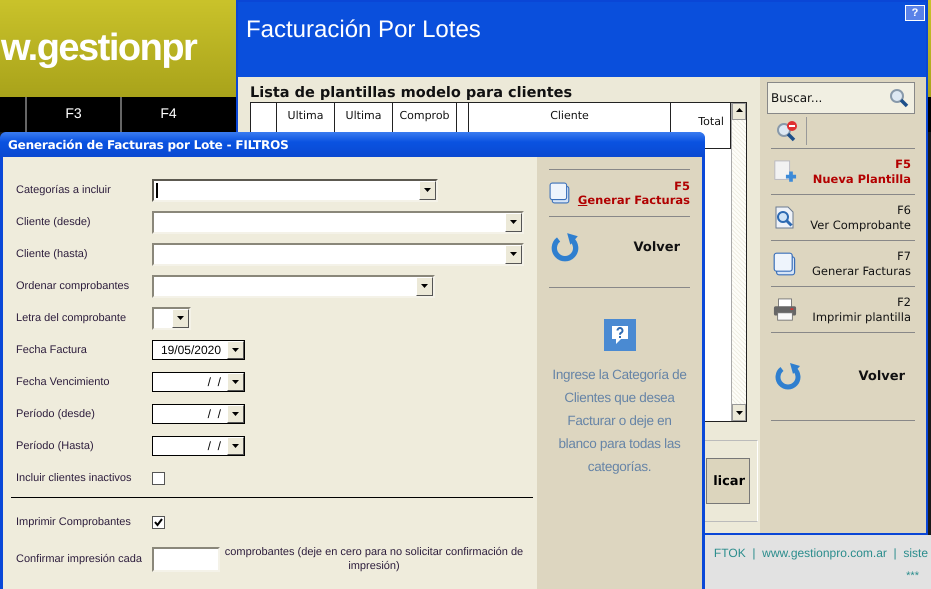 This screenshot has height=589, width=931. What do you see at coordinates (168, 113) in the screenshot?
I see `function-key-label: F4` at bounding box center [168, 113].